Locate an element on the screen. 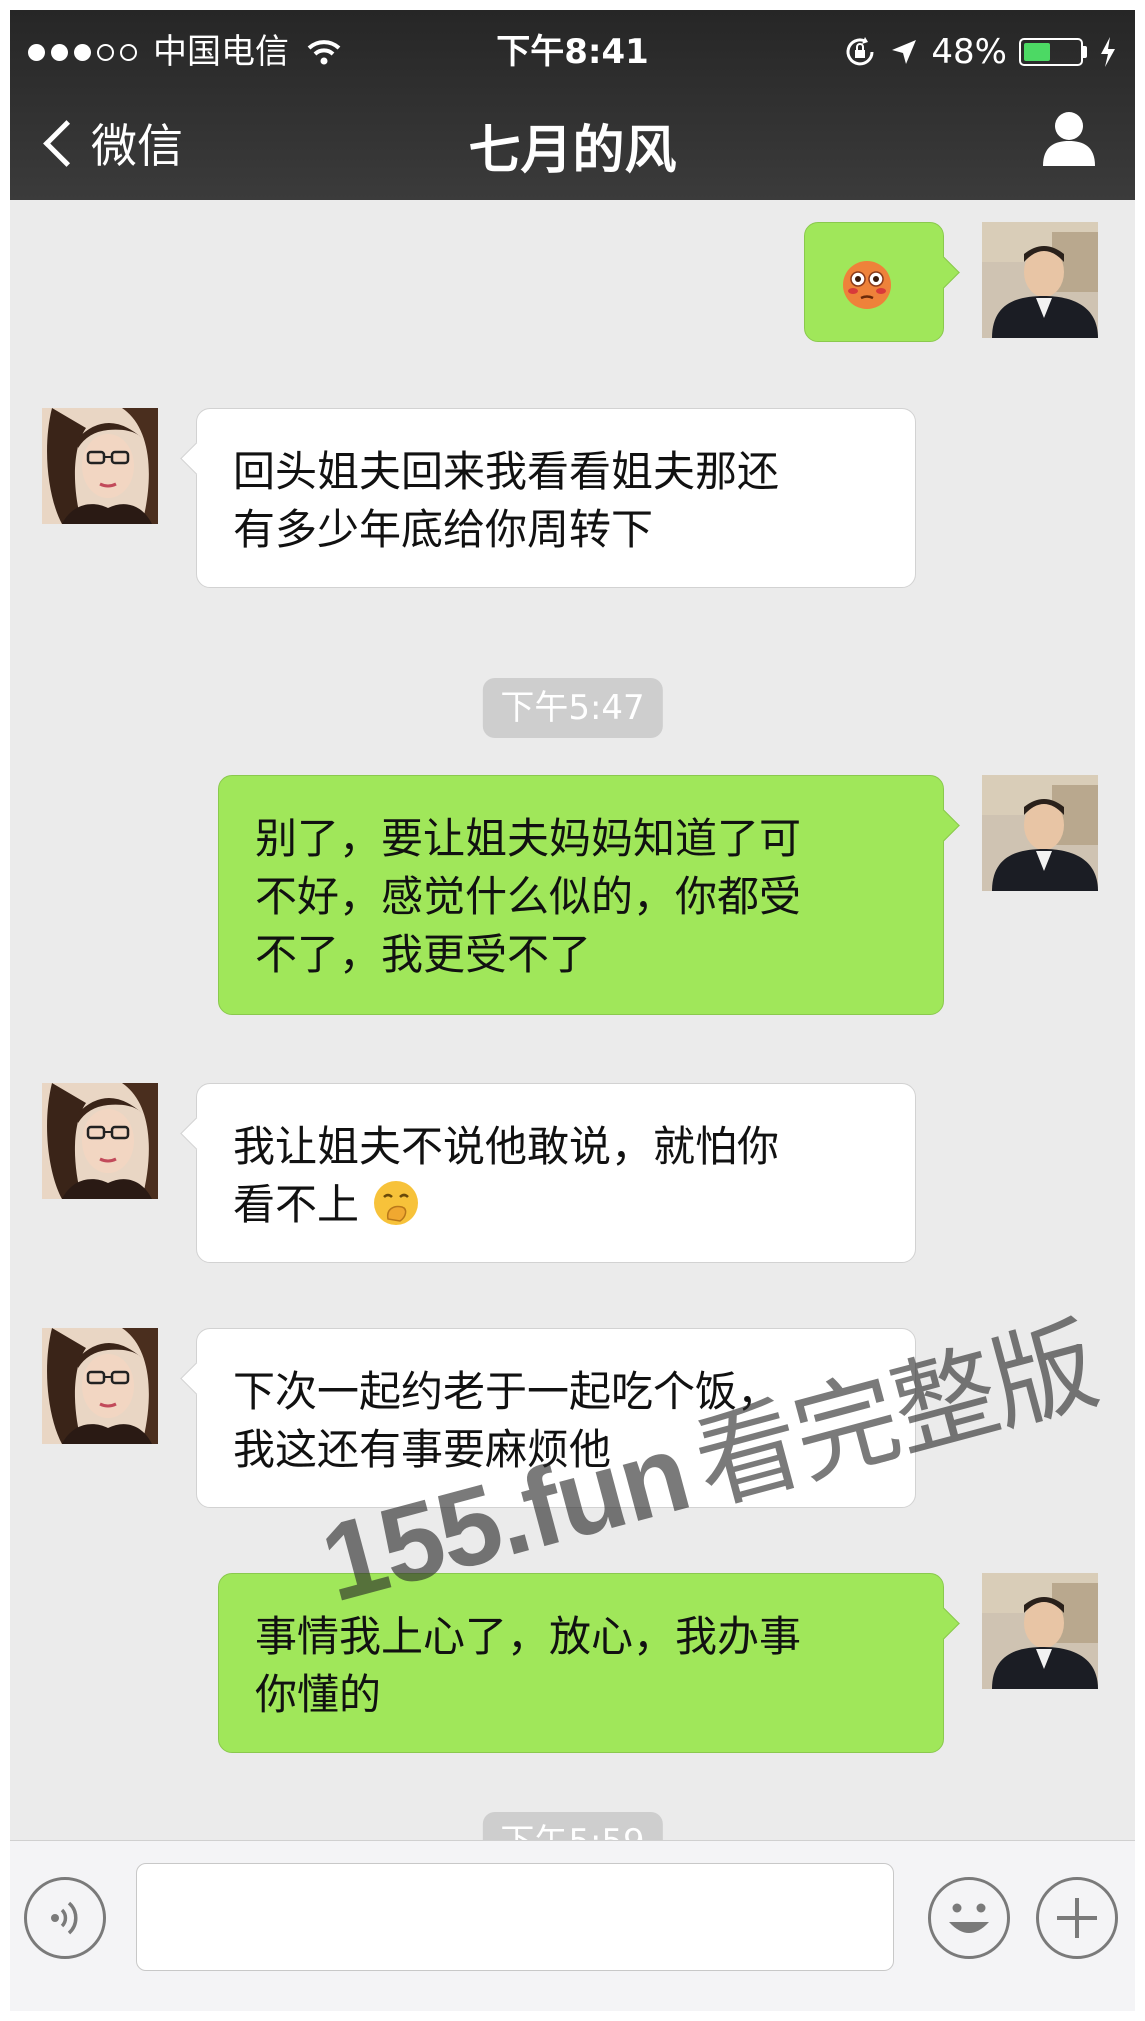  message-bubble-incoming: 回头姐夫回来我看看姐夫那还 有多少年底给你周转下 is located at coordinates (548, 498).